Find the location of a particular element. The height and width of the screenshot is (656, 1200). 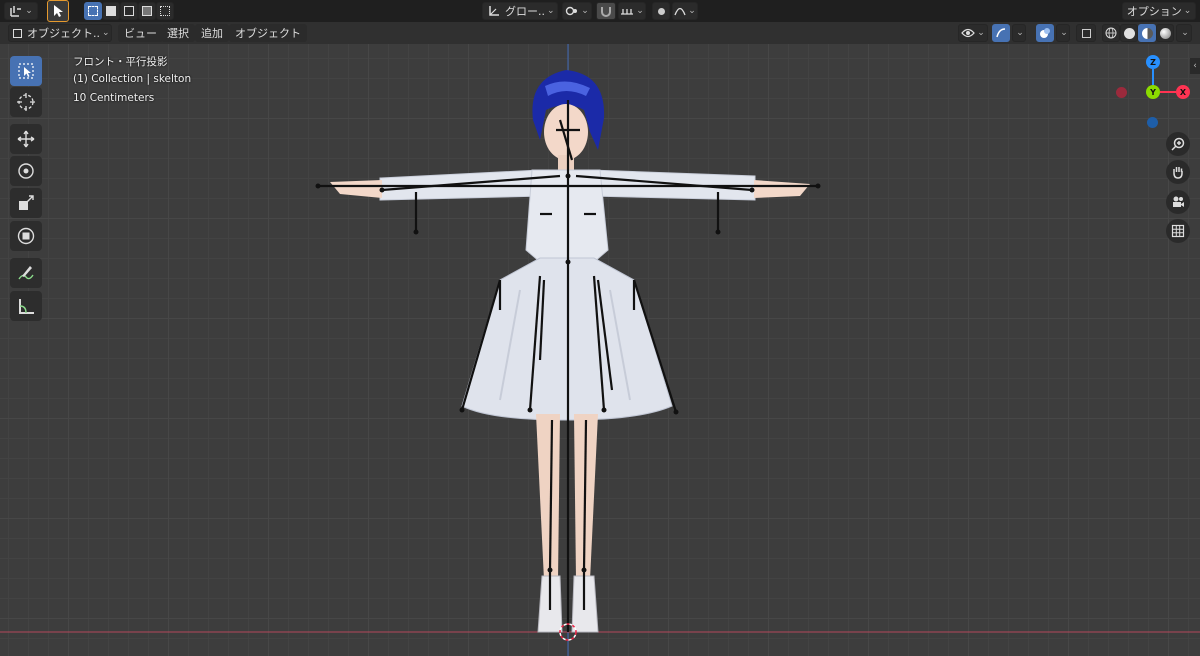

select-mode-subtract-button is located at coordinates (129, 11).